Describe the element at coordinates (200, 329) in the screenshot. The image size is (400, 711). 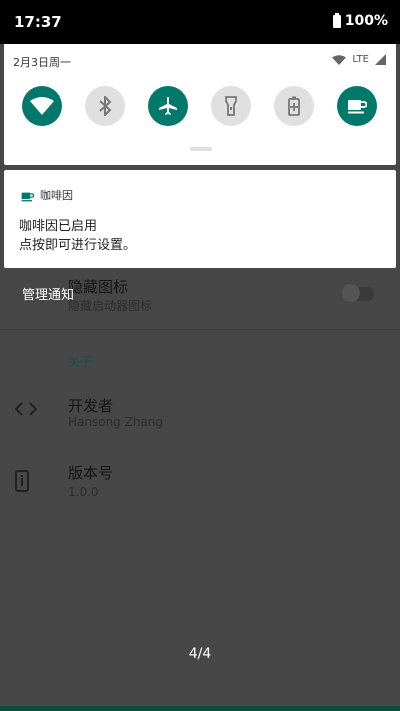
I see `divider` at that location.